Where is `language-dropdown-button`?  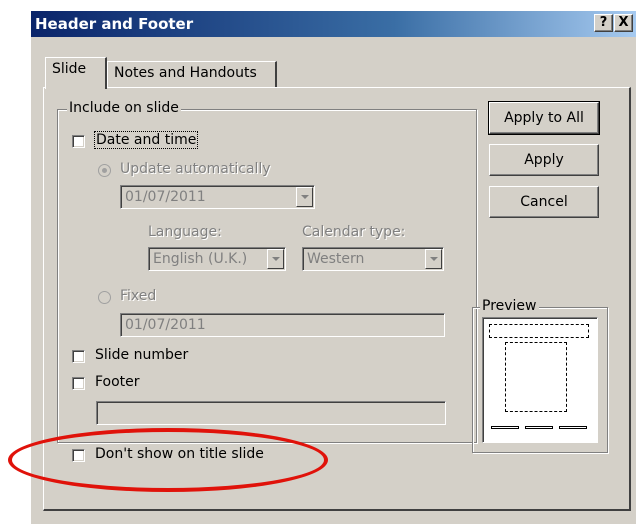
language-dropdown-button is located at coordinates (275, 259).